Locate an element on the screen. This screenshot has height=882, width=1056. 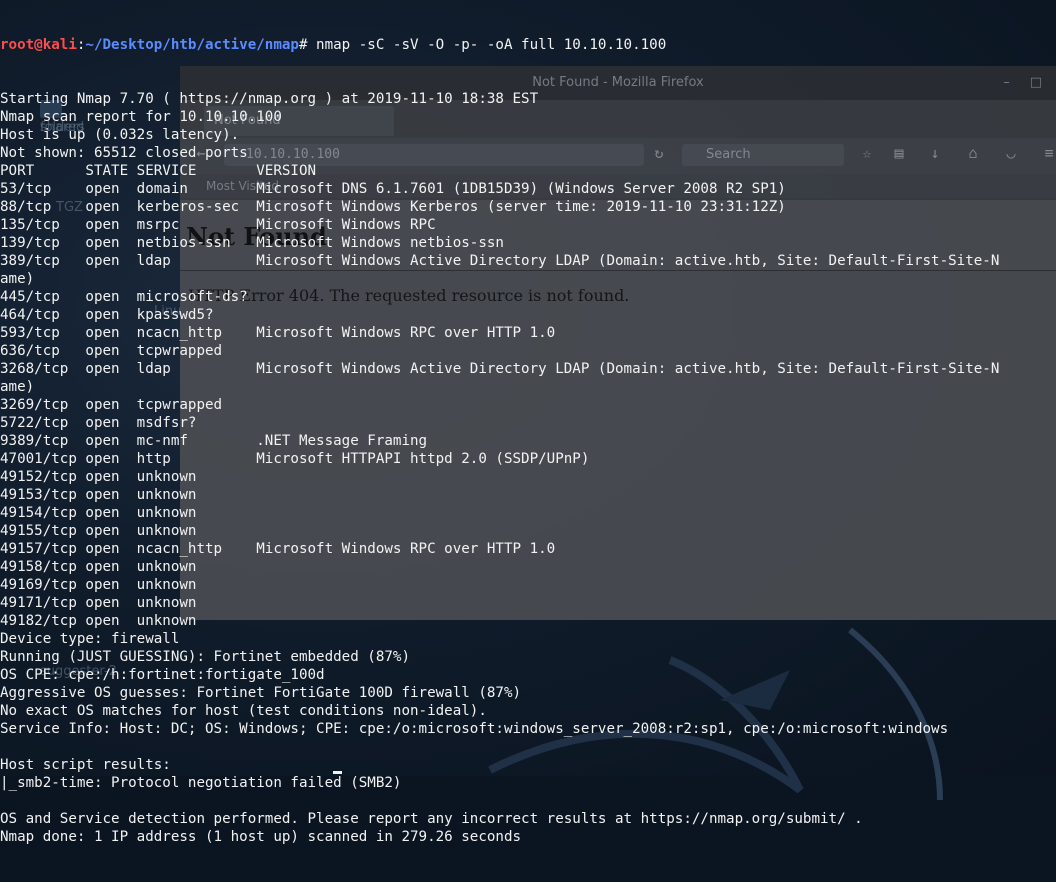
prompt-path: ~/Desktop/htb/active/nmap is located at coordinates (192, 45).